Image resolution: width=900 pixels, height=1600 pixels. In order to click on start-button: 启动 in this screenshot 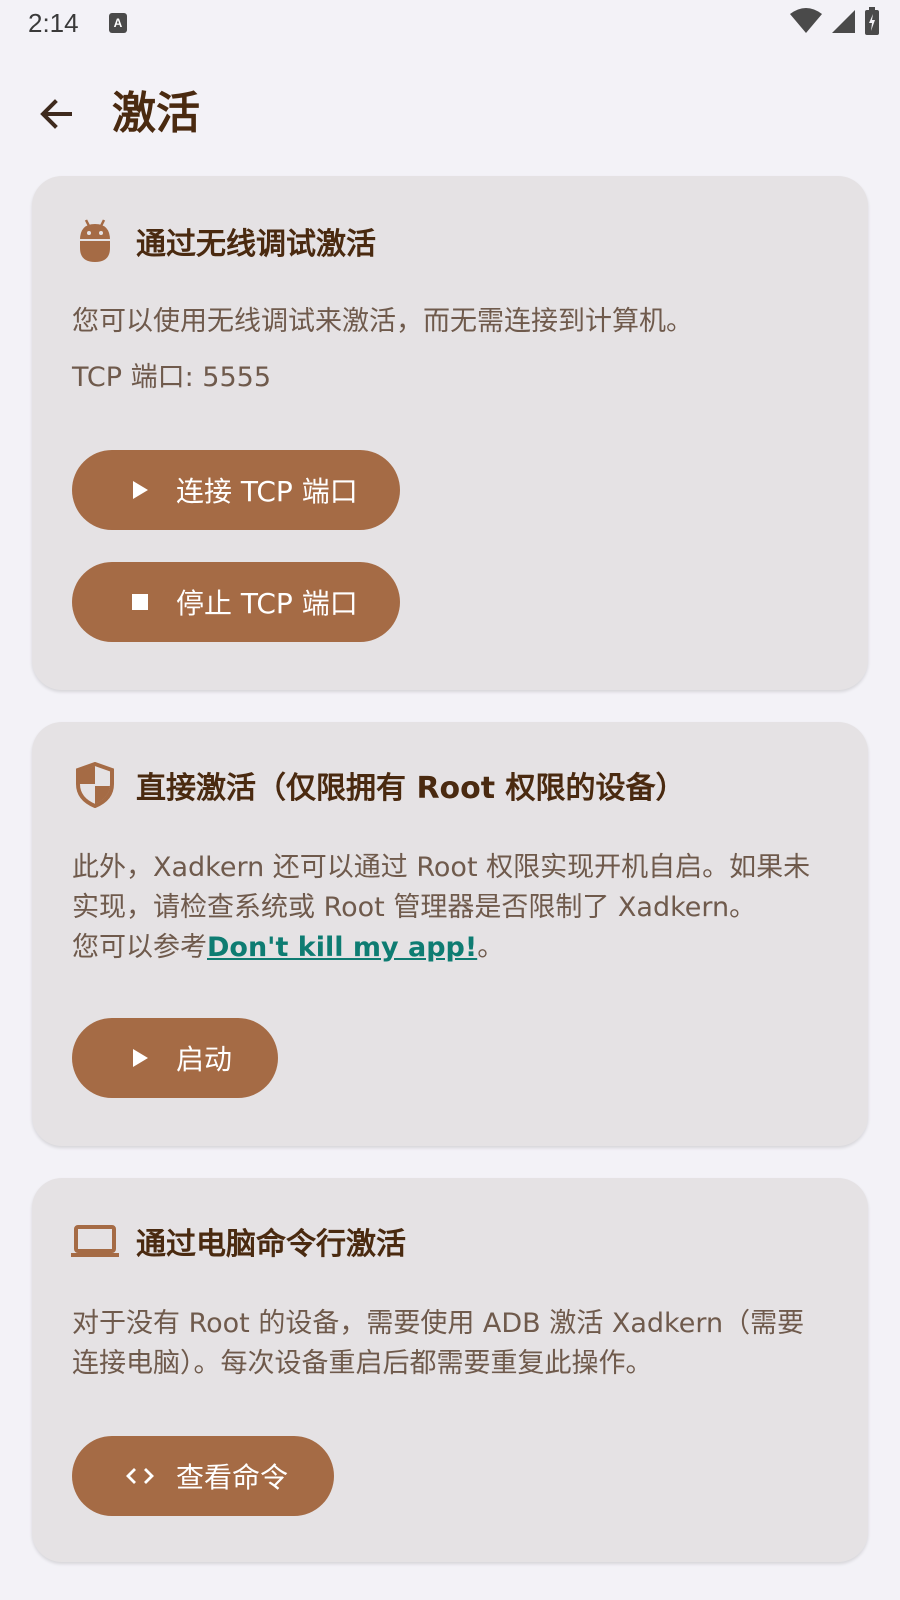, I will do `click(175, 1058)`.